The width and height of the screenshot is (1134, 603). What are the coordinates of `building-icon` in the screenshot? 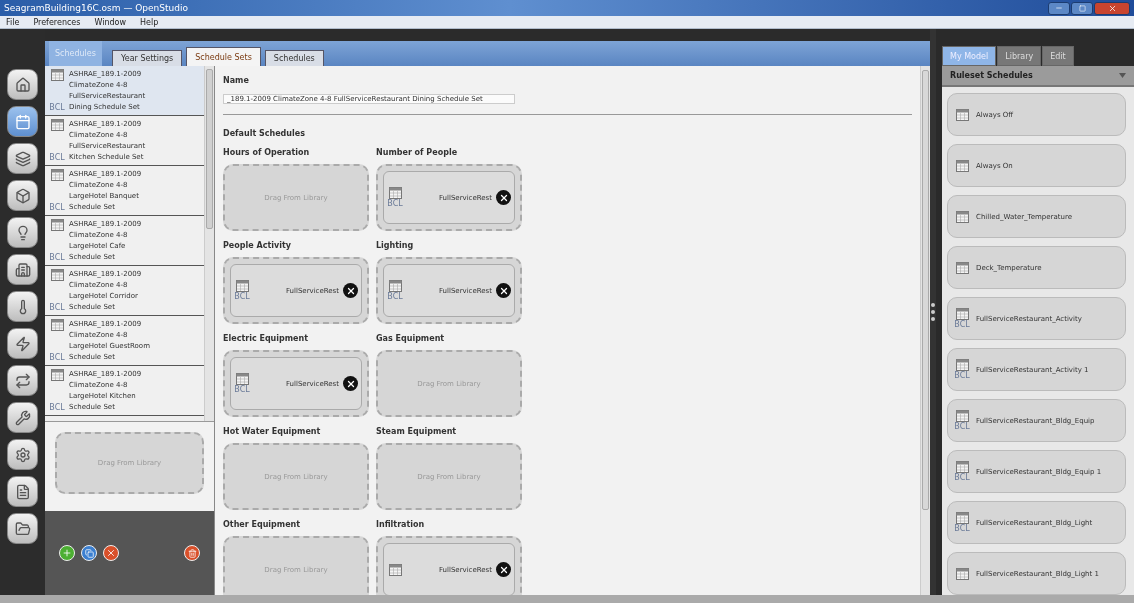 It's located at (22, 269).